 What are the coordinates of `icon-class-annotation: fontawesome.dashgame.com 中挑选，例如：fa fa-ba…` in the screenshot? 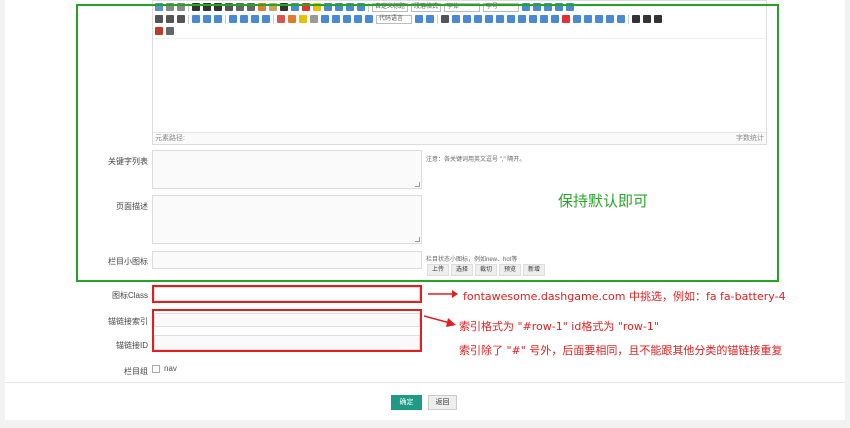 It's located at (624, 296).